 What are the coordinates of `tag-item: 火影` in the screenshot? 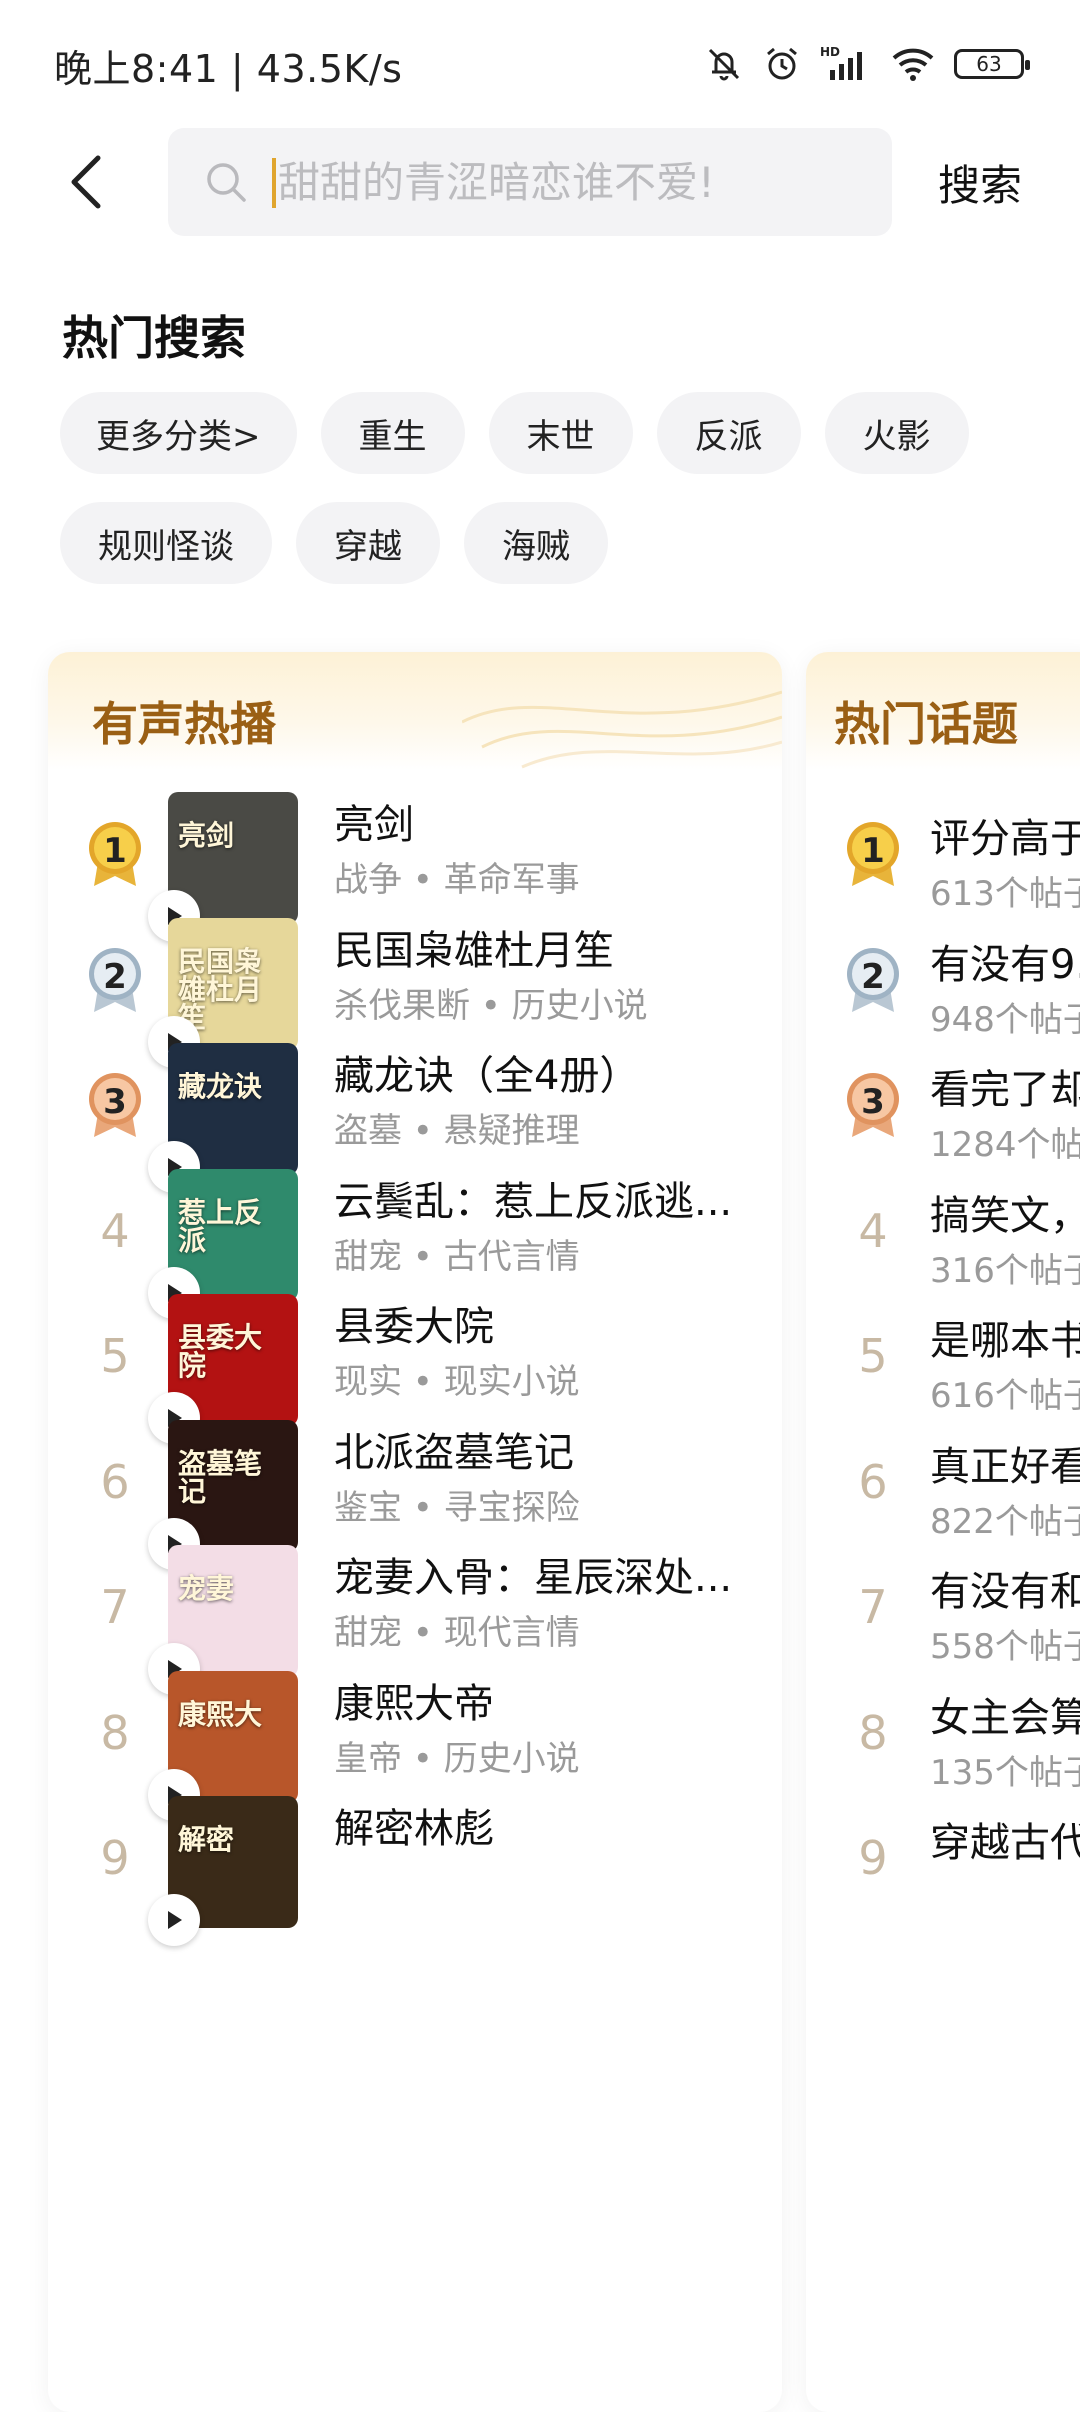 It's located at (896, 433).